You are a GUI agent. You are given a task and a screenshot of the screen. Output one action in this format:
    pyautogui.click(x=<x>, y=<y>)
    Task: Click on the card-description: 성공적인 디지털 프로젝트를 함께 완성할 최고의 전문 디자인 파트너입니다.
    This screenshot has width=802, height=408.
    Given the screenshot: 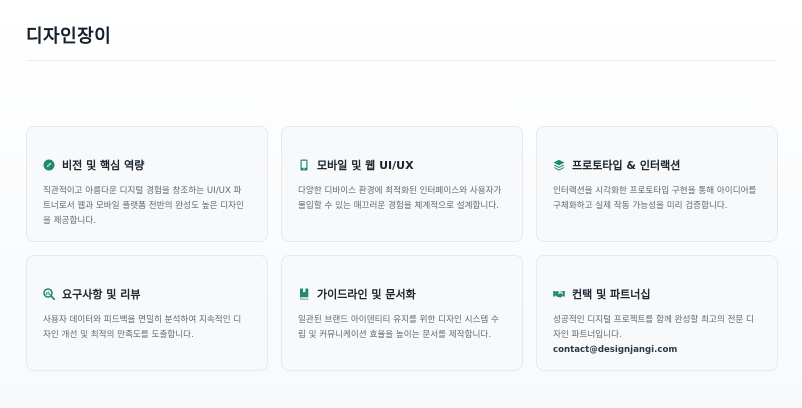 What is the action you would take?
    pyautogui.click(x=653, y=327)
    